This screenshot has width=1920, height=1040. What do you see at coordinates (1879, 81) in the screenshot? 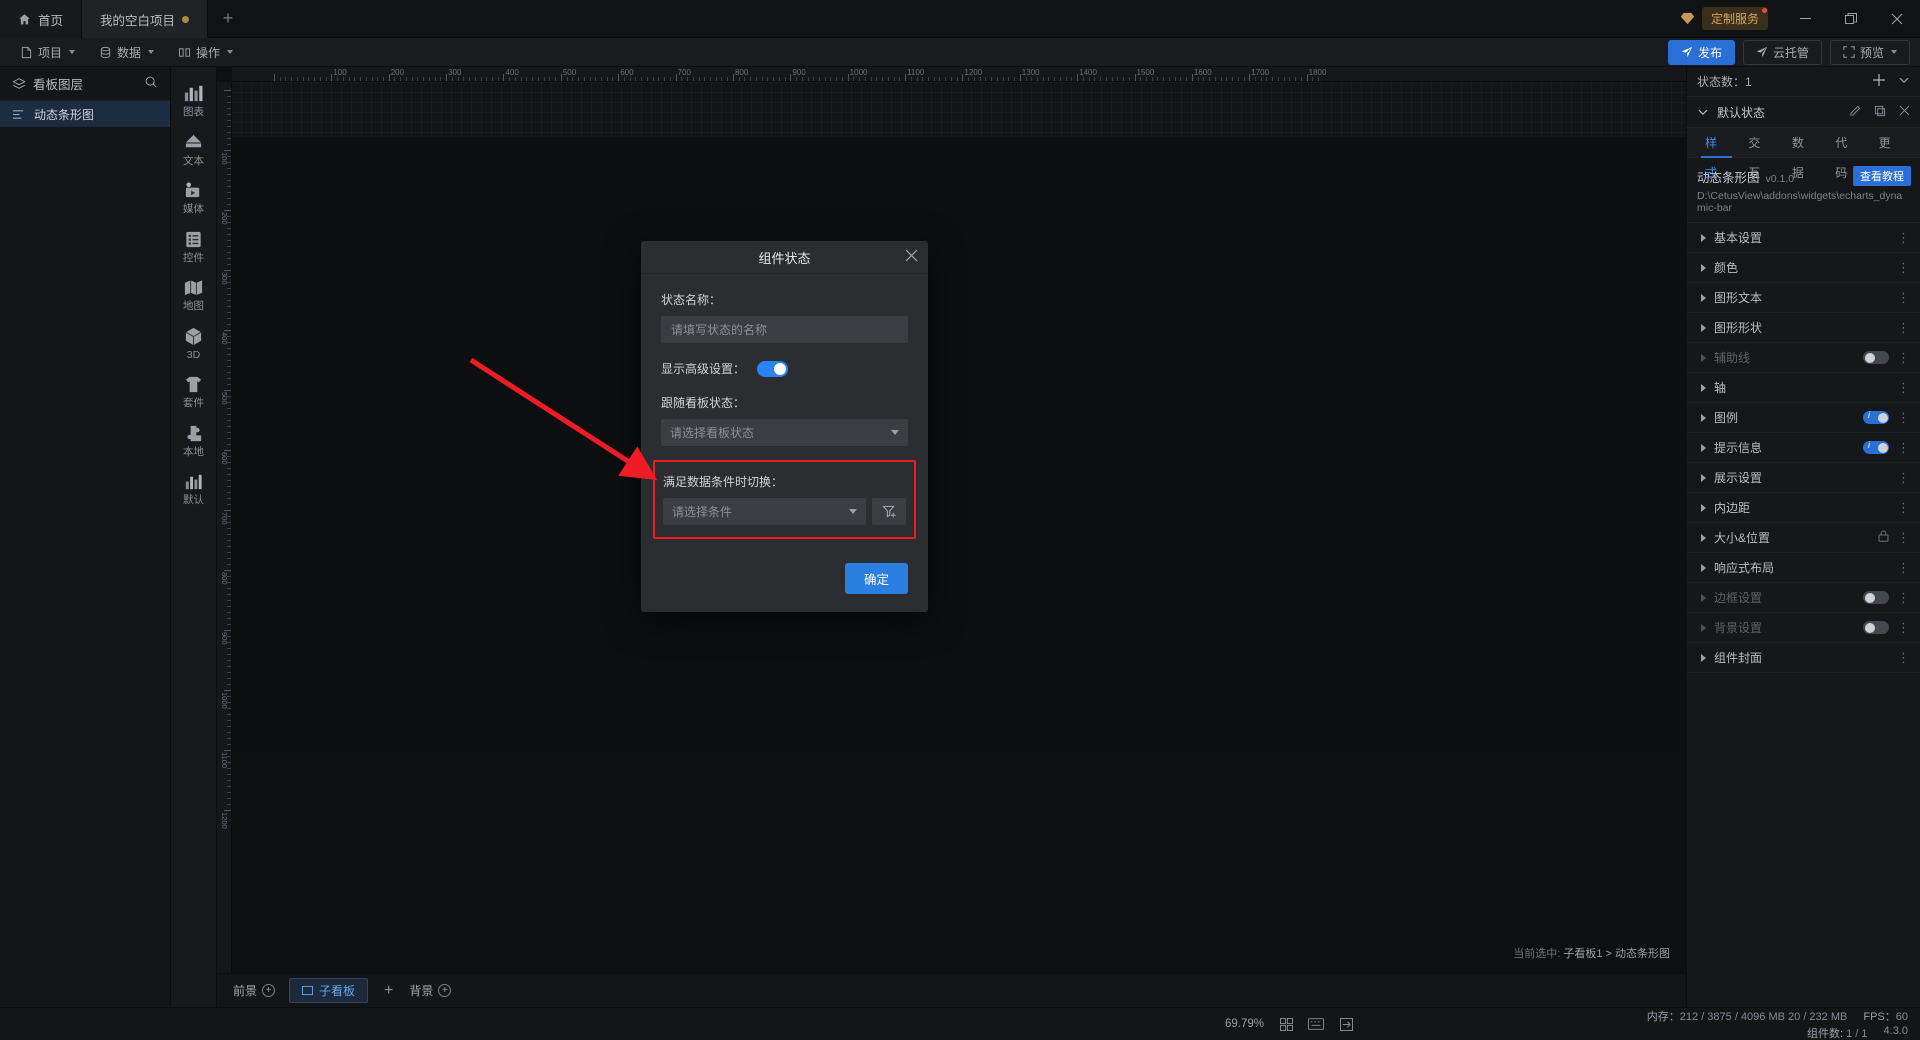
I see `add-state-button` at bounding box center [1879, 81].